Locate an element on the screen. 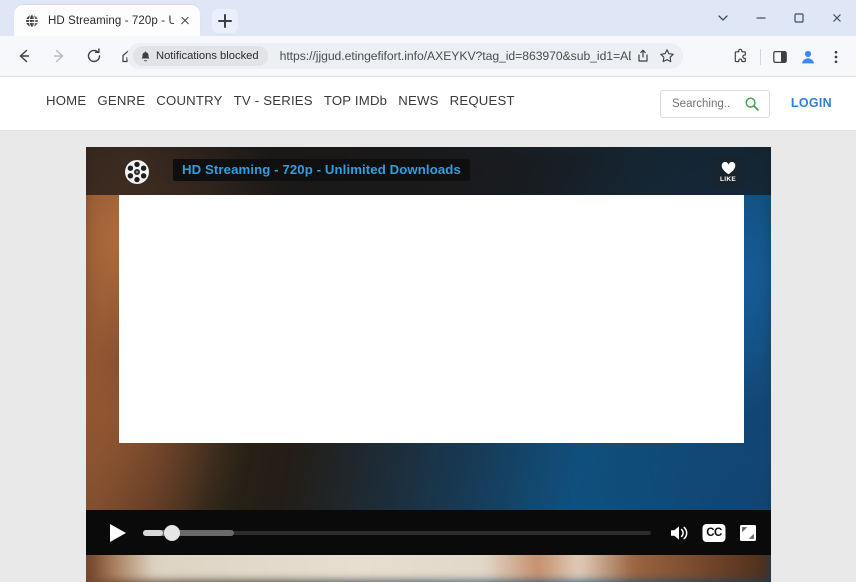 The image size is (856, 582). minimize-button is located at coordinates (761, 18).